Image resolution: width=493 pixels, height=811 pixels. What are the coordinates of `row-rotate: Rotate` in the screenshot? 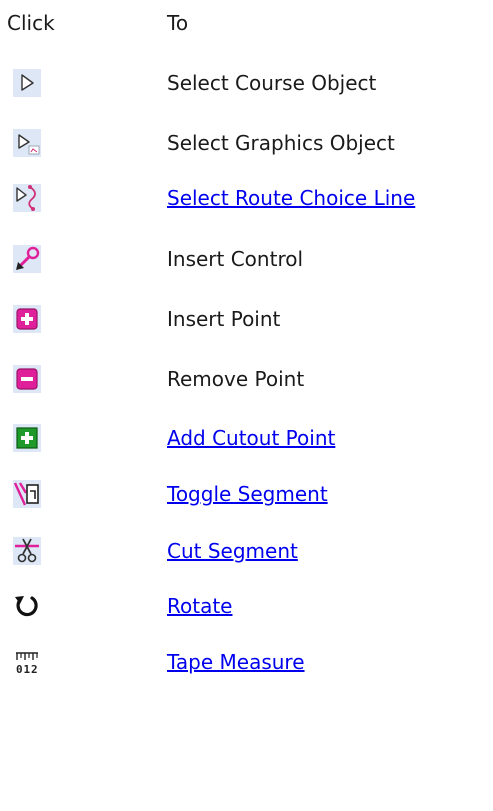 It's located at (246, 606).